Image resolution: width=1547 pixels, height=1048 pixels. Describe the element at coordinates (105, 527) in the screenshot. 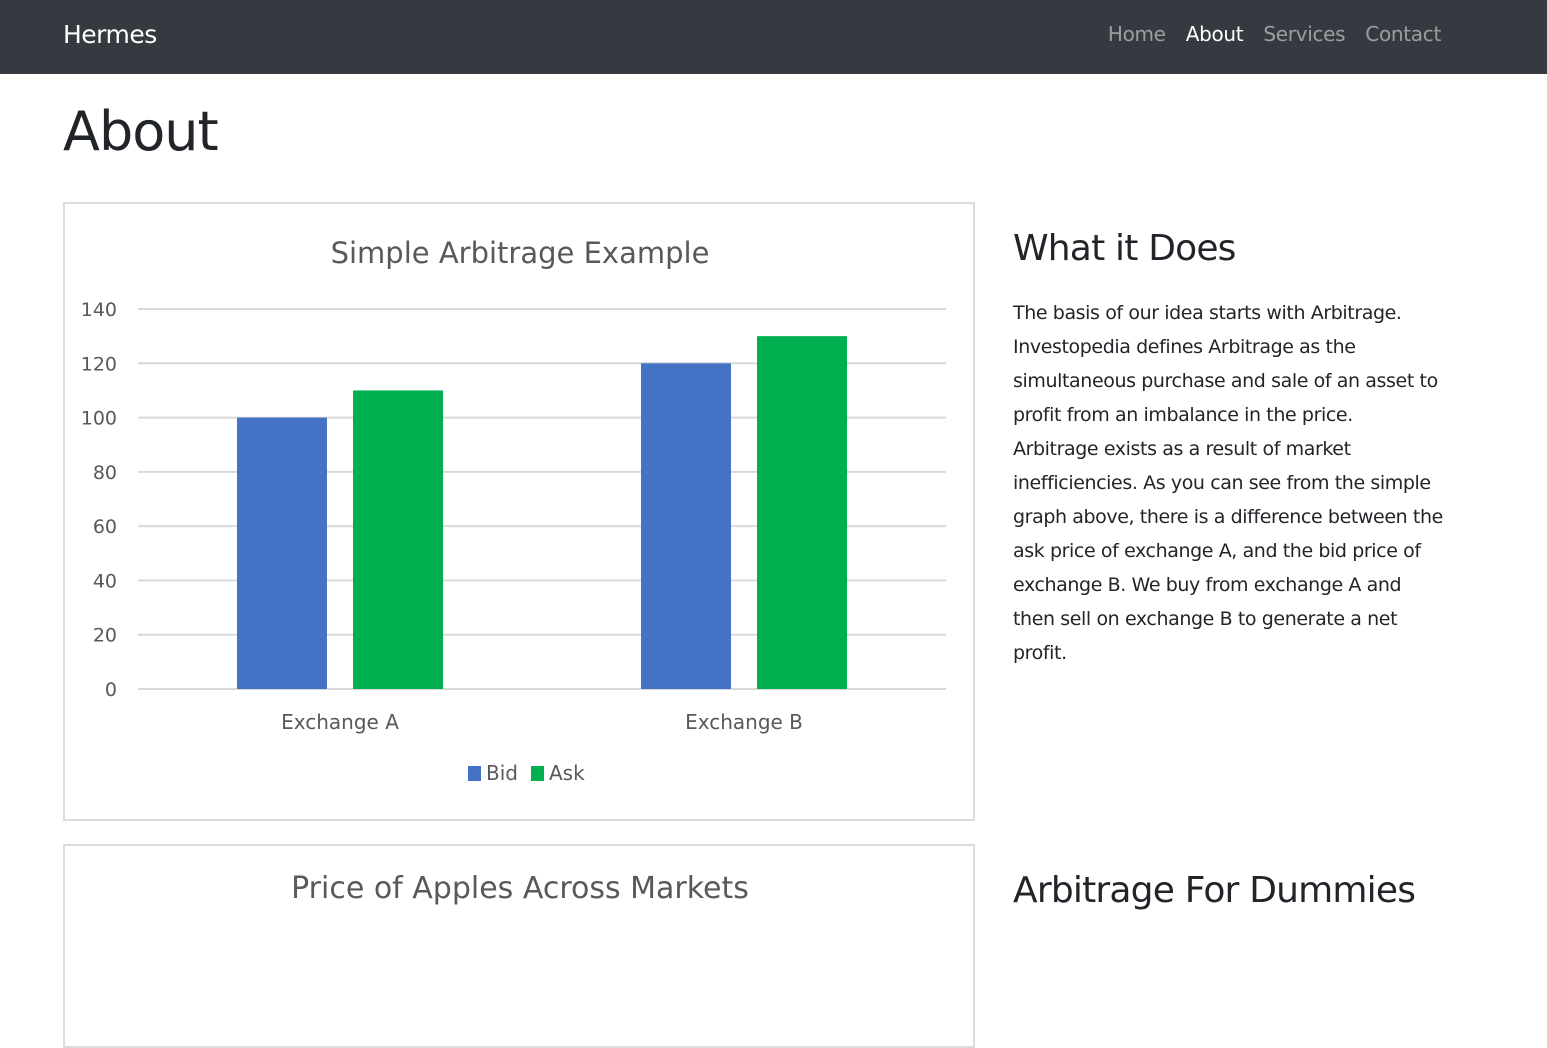

I see `y-tick-label: 60` at that location.